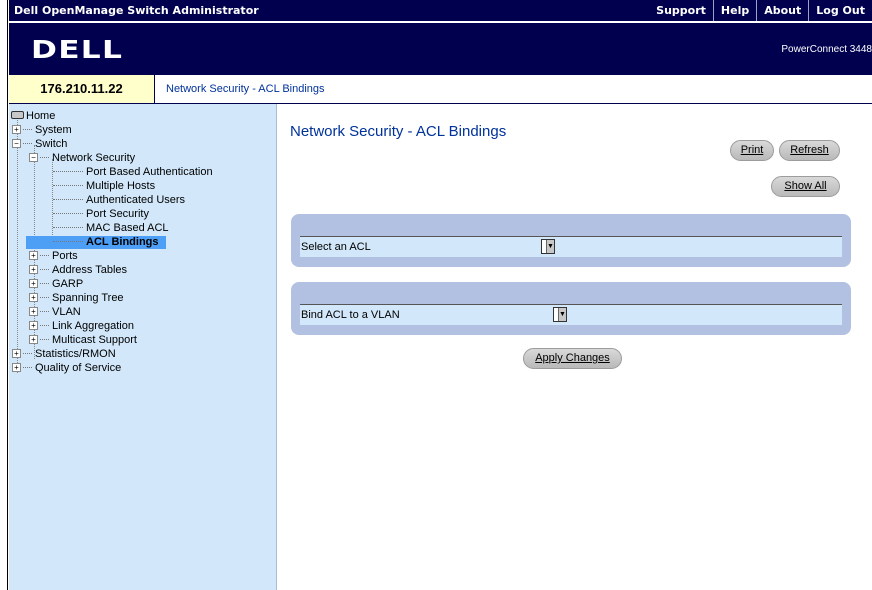 The width and height of the screenshot is (872, 590). I want to click on tree-system: + System, so click(42, 130).